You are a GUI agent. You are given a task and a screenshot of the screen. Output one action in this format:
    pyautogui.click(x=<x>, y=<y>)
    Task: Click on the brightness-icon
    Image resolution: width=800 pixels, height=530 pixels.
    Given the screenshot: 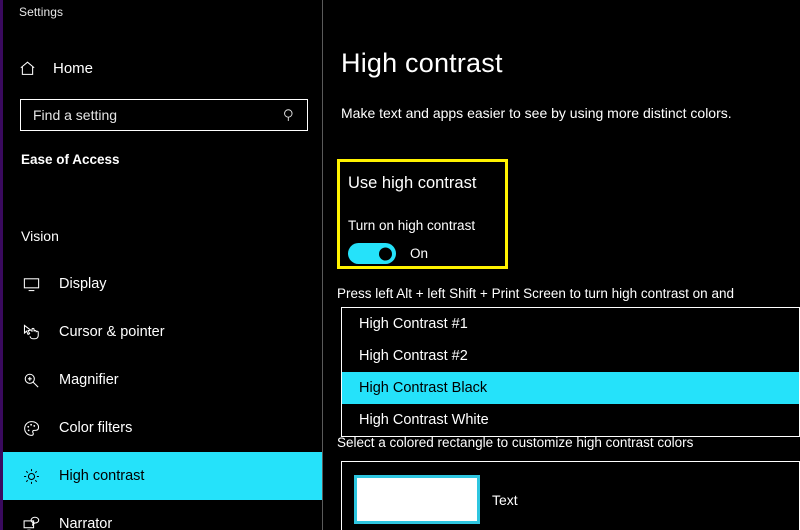 What is the action you would take?
    pyautogui.click(x=31, y=476)
    